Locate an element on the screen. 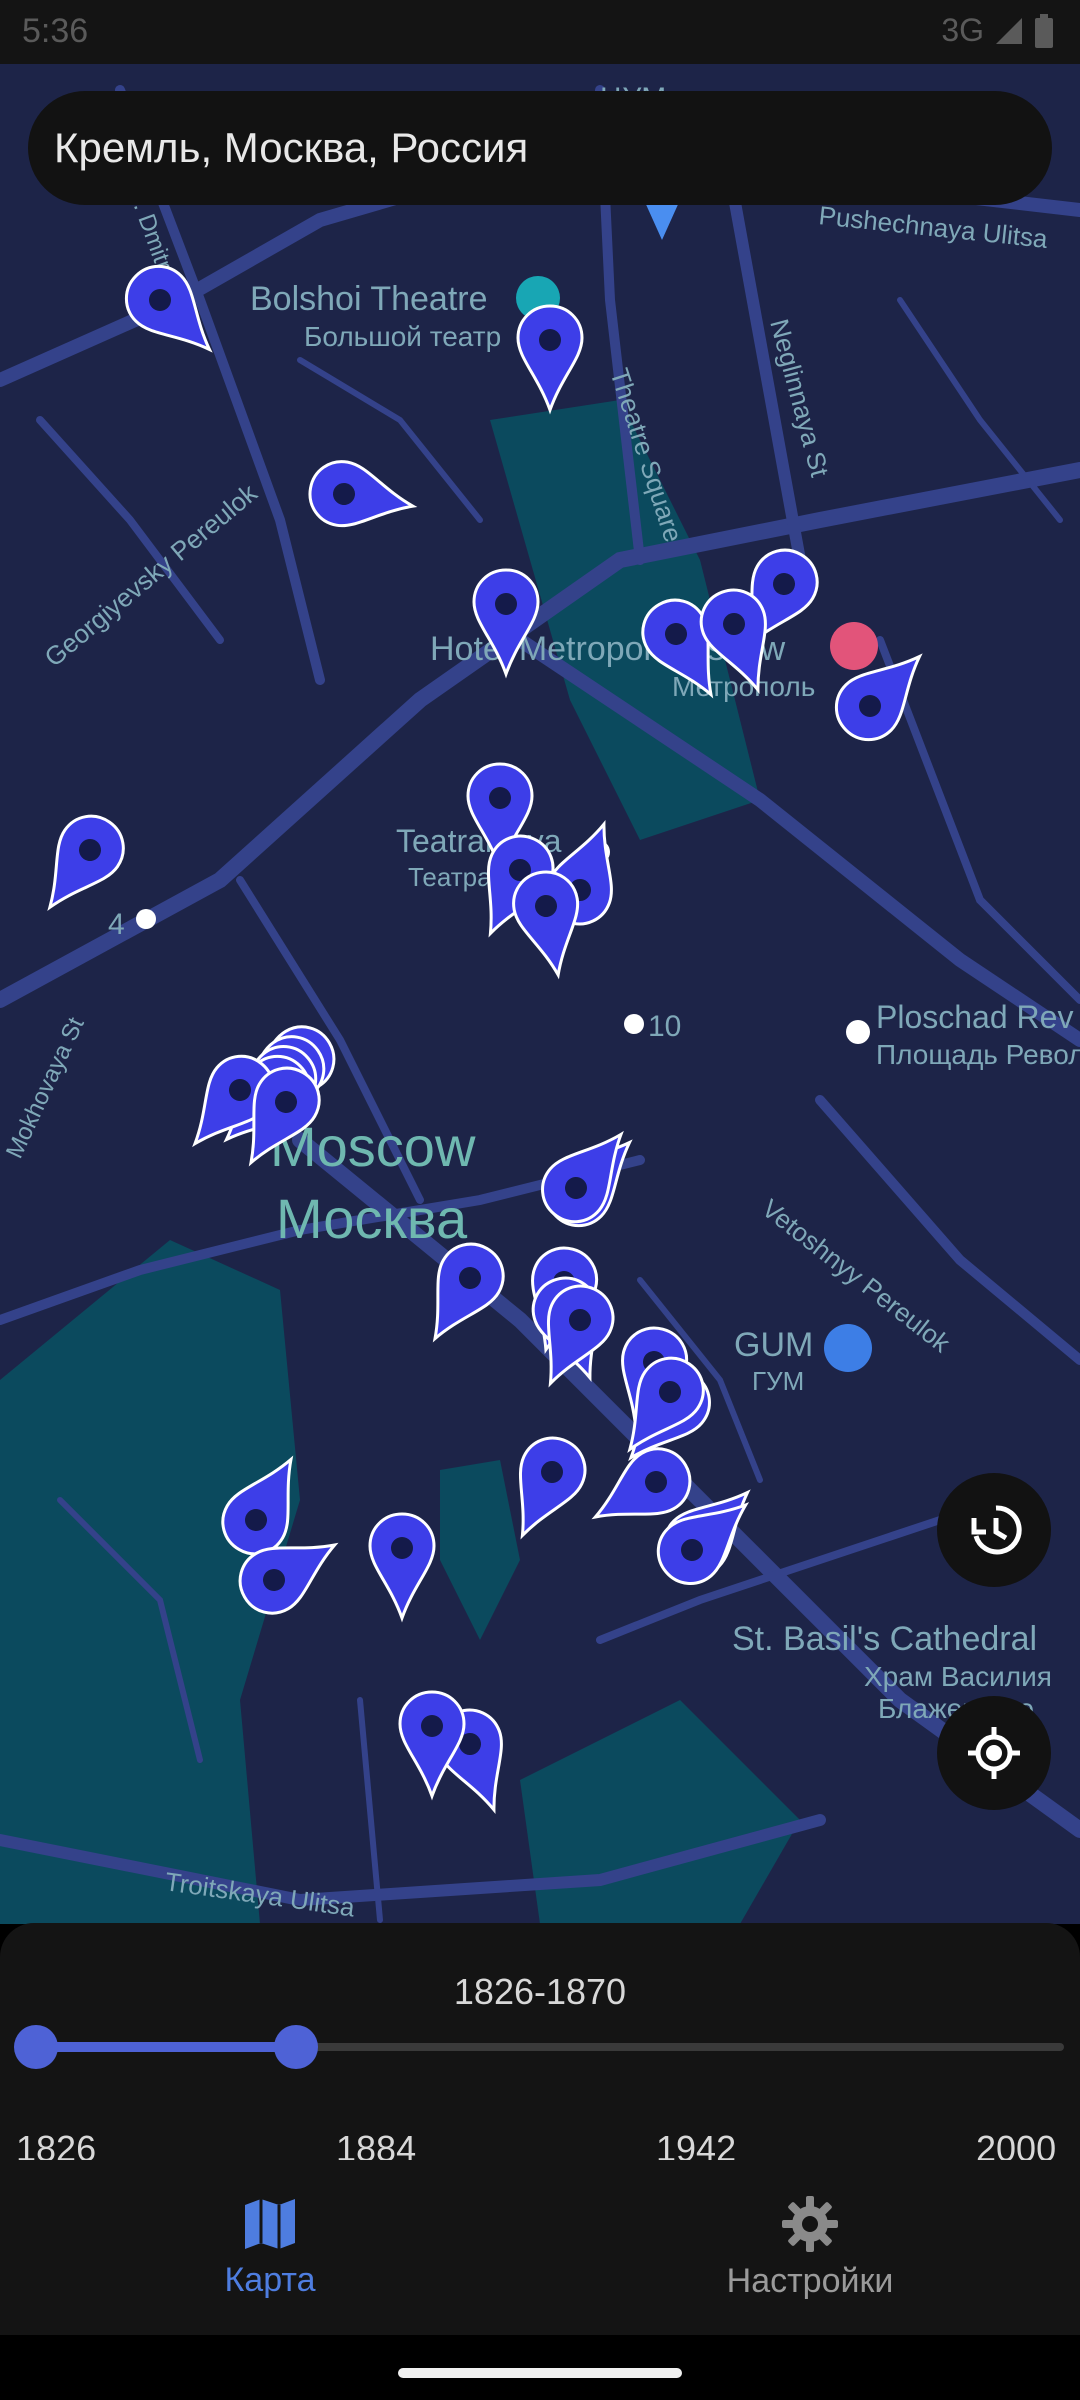 This screenshot has width=1080, height=2400. label-metro-10: 10 is located at coordinates (664, 1026).